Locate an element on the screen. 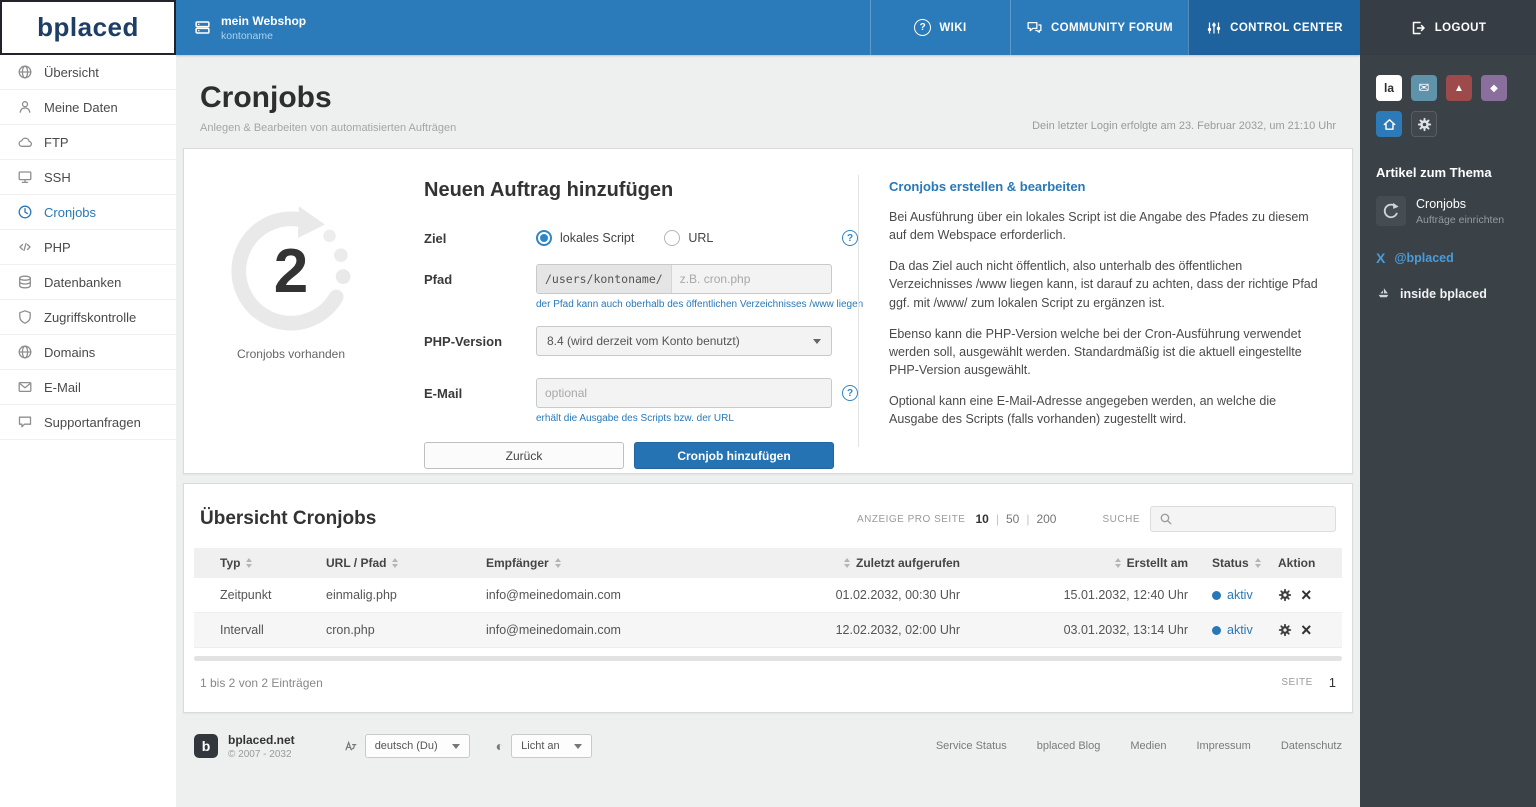  footer-link-service-status: Service Status is located at coordinates (971, 746).